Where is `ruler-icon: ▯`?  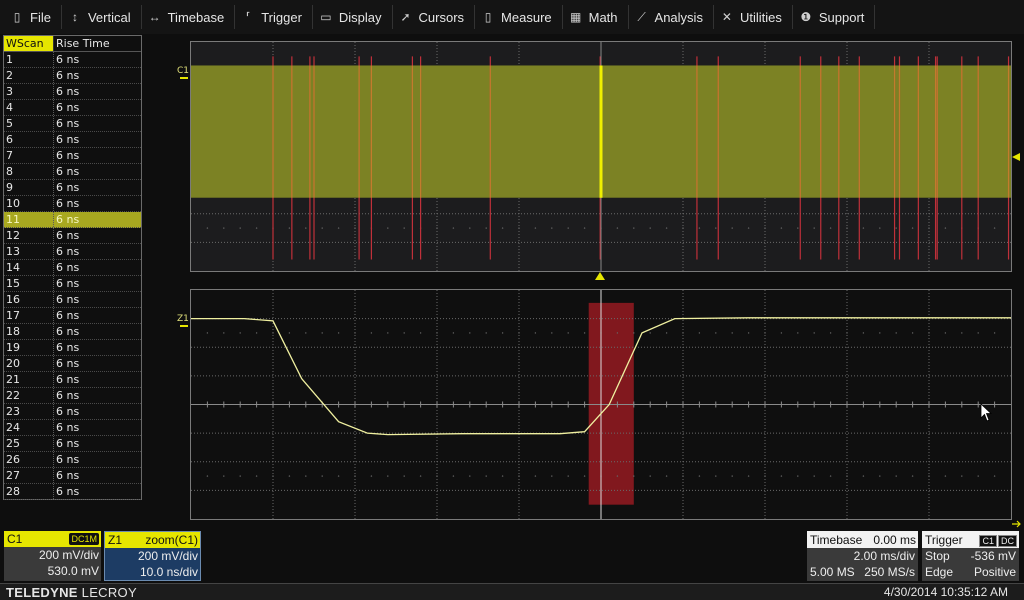 ruler-icon: ▯ is located at coordinates (488, 17).